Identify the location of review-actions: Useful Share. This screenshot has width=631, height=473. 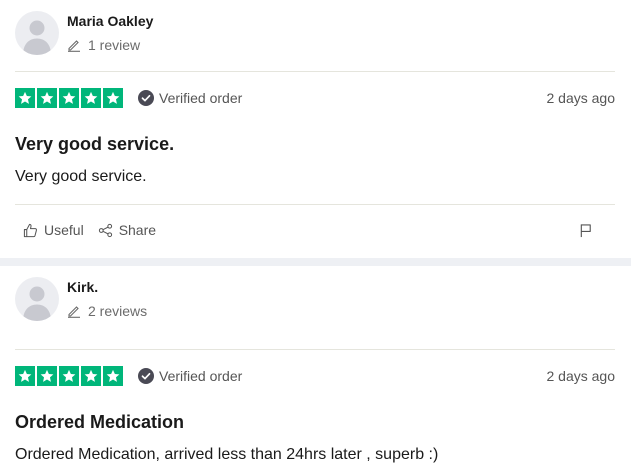
(315, 230).